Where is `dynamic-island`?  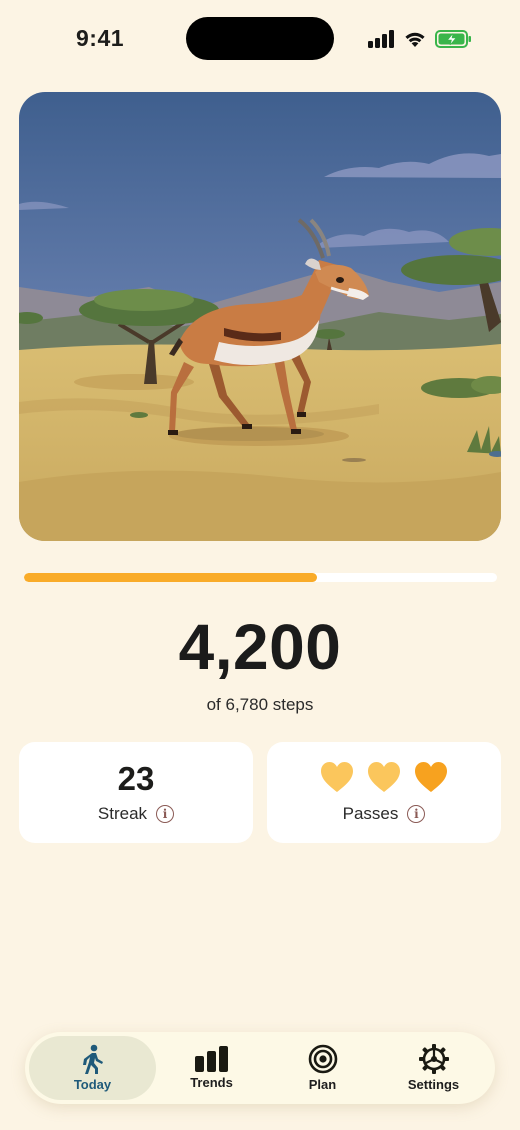 dynamic-island is located at coordinates (260, 38).